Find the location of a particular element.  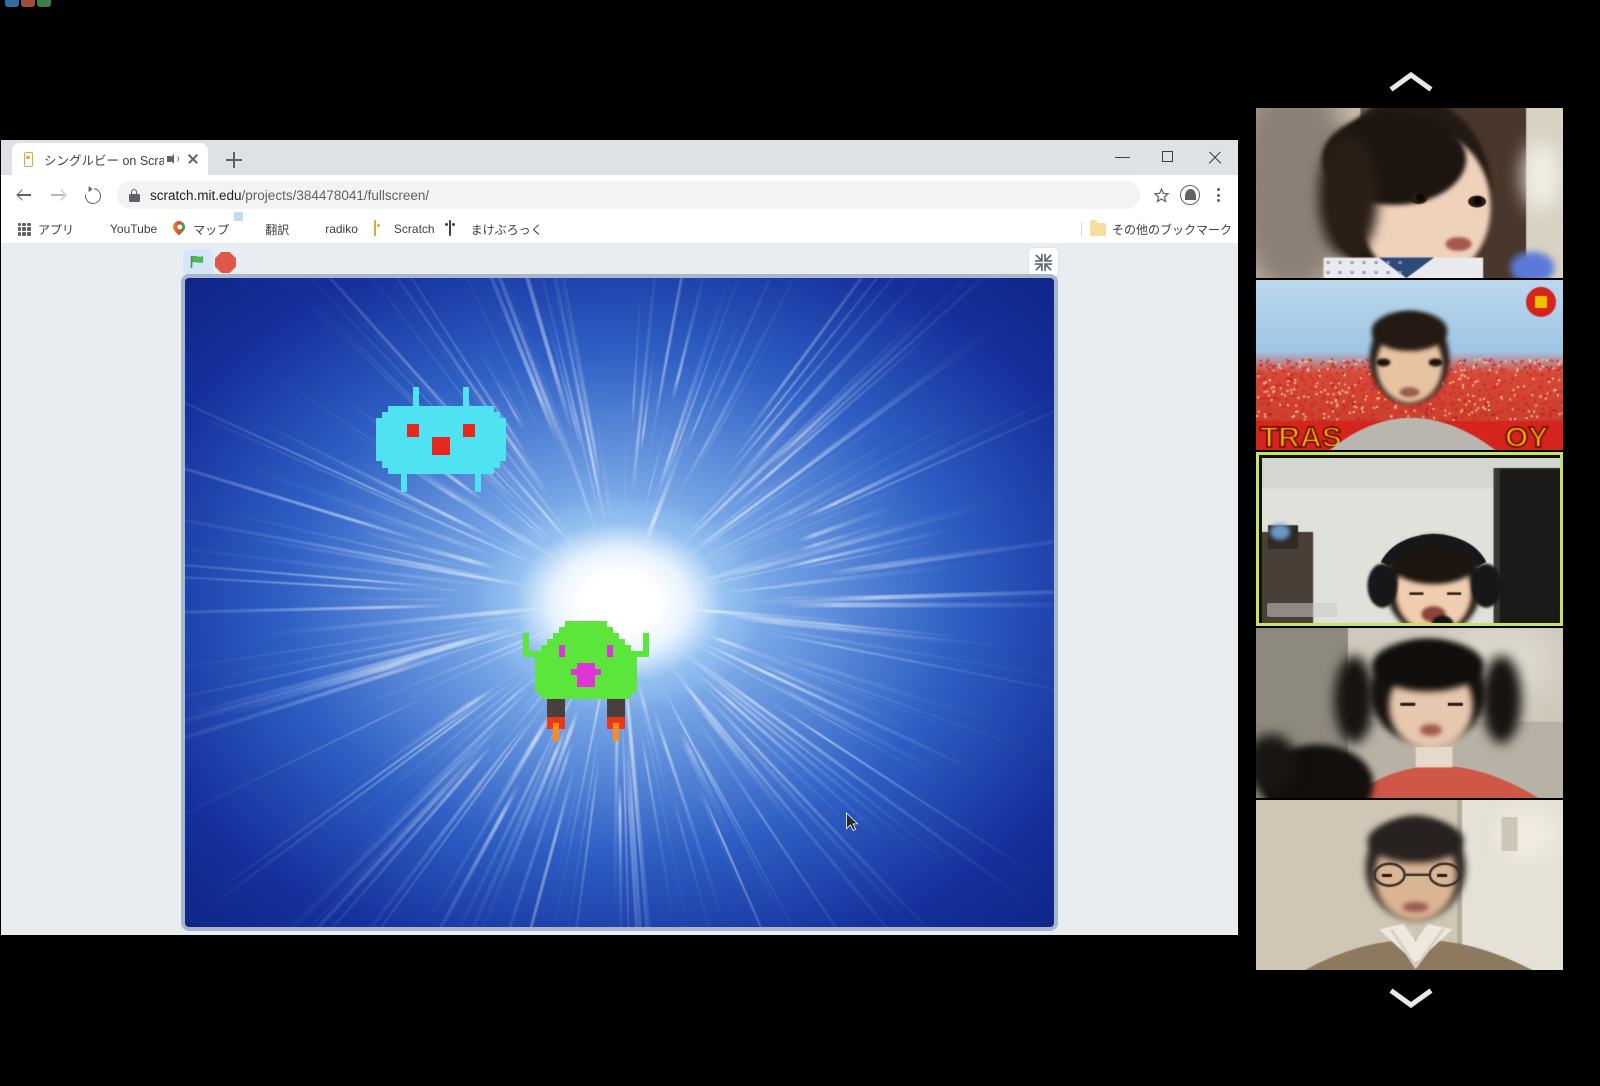

stop-sign-button is located at coordinates (225, 262).